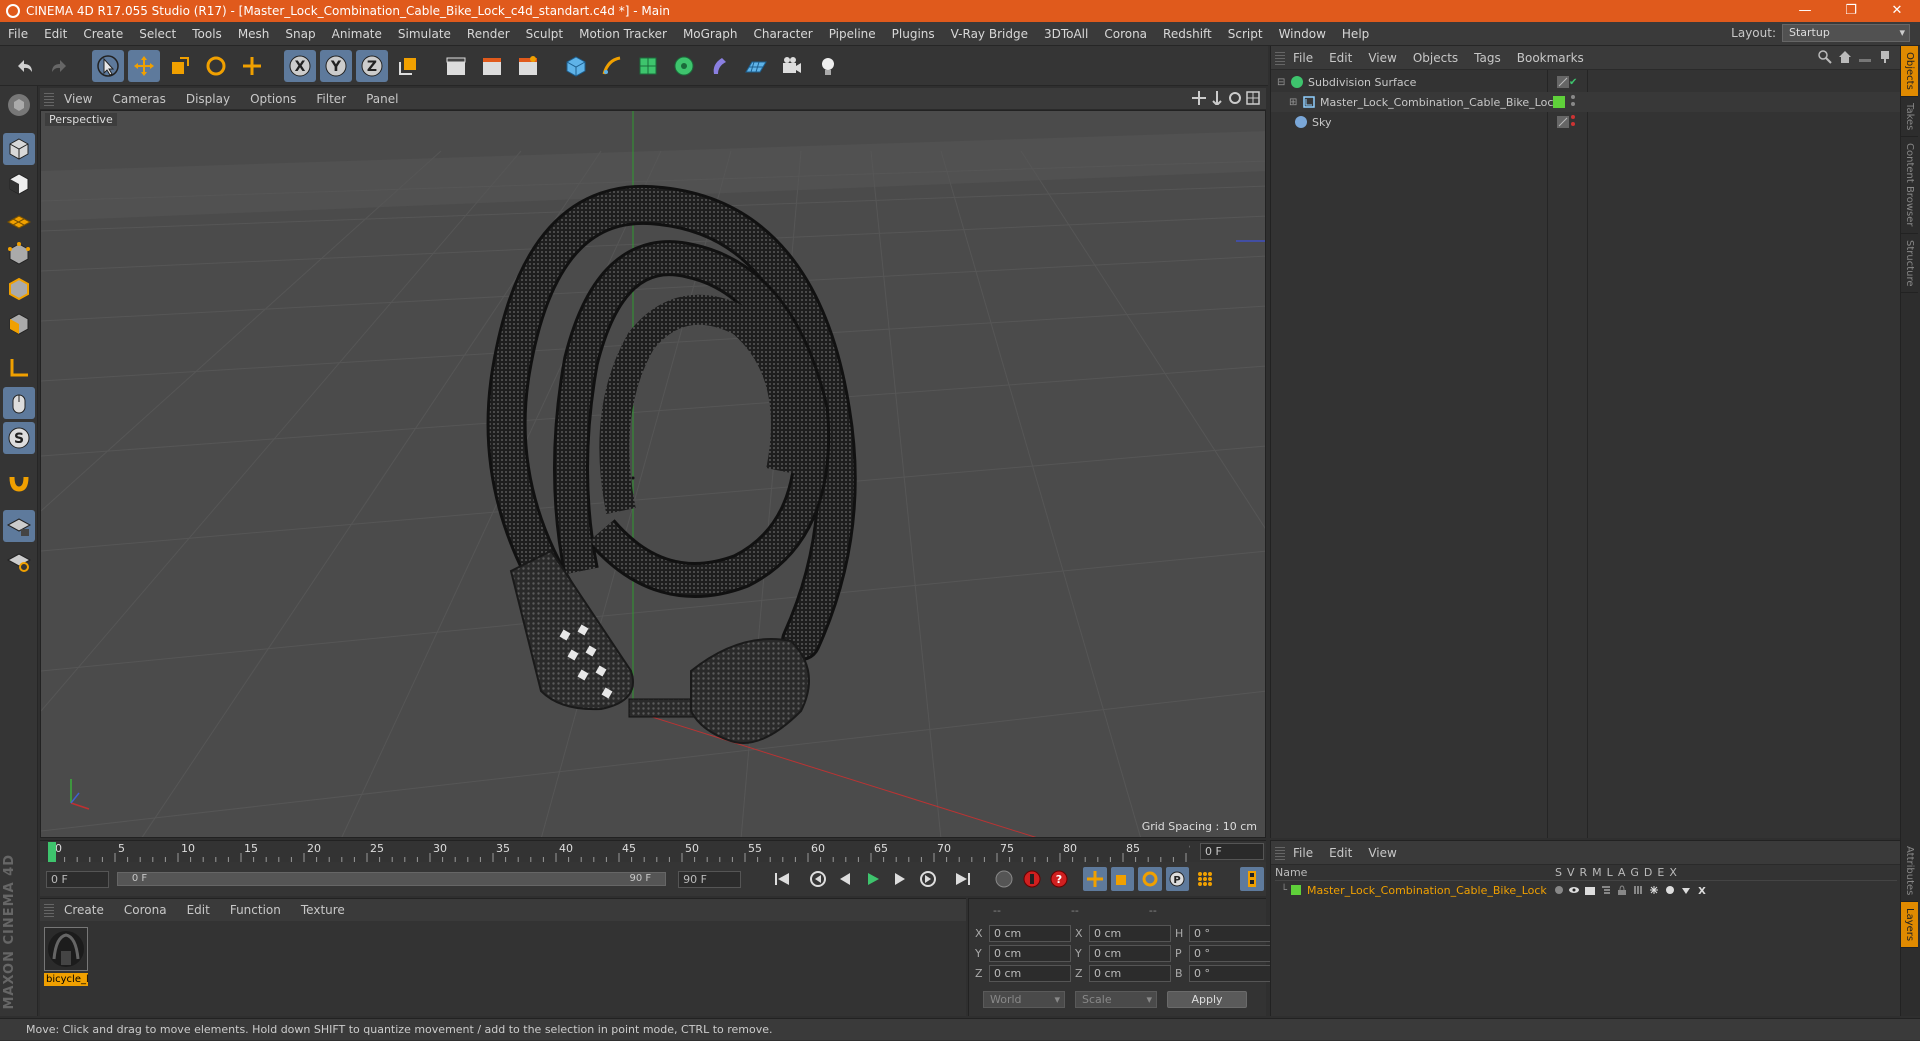 This screenshot has width=1920, height=1041. What do you see at coordinates (1648, 872) in the screenshot?
I see `flag-deformers: D` at bounding box center [1648, 872].